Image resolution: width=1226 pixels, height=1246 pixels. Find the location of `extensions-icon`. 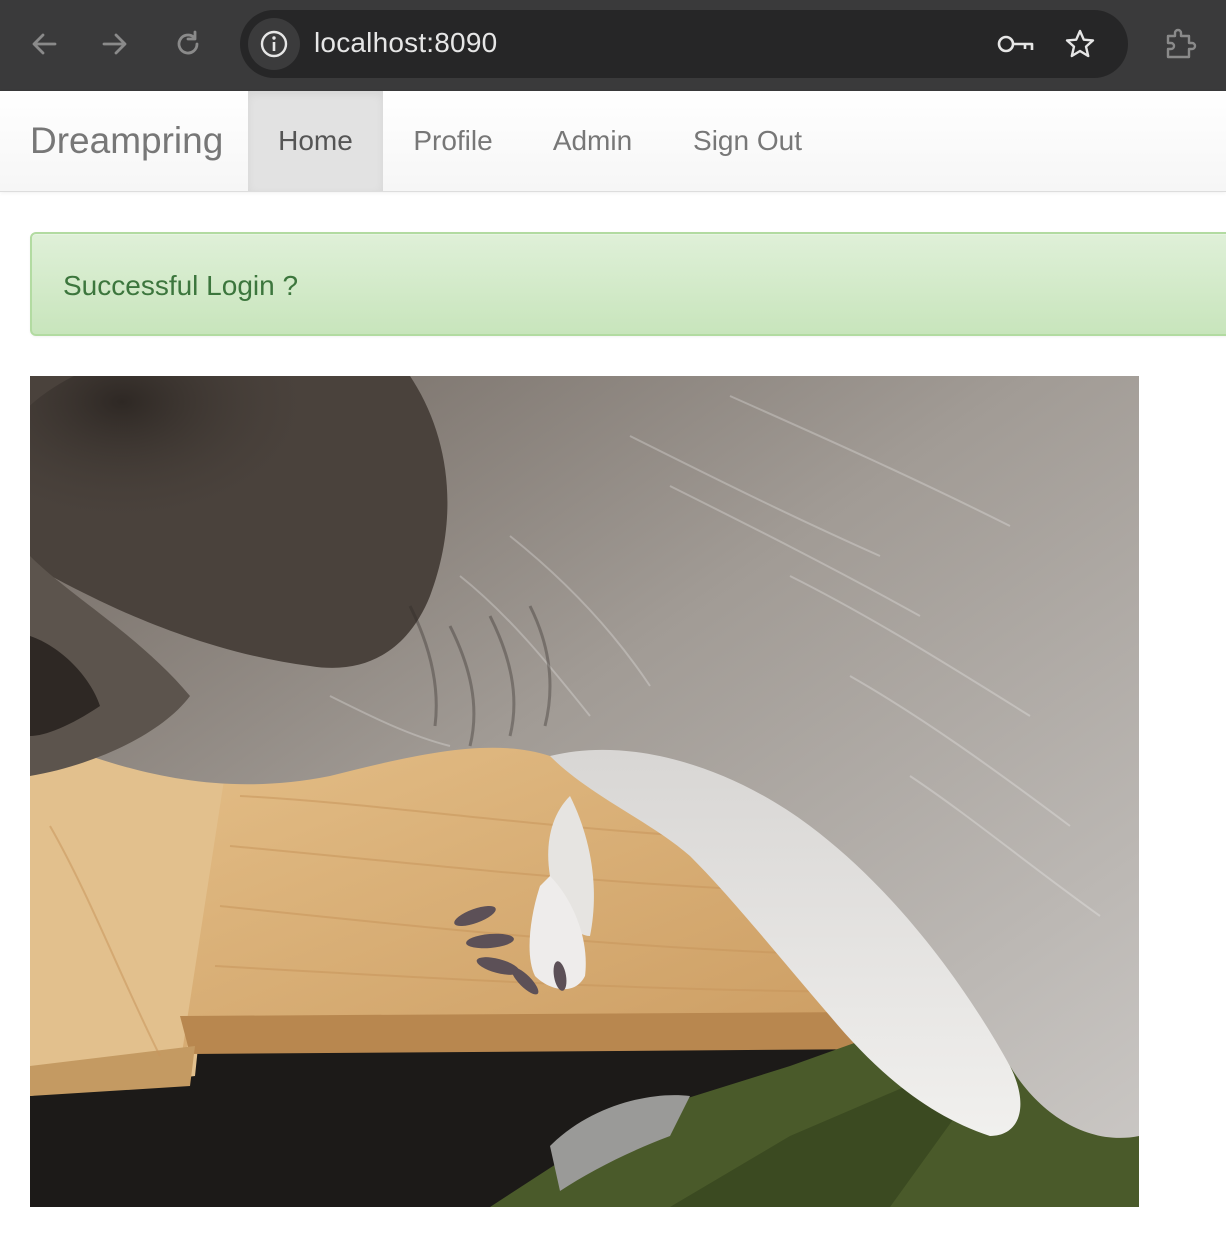

extensions-icon is located at coordinates (1180, 44).